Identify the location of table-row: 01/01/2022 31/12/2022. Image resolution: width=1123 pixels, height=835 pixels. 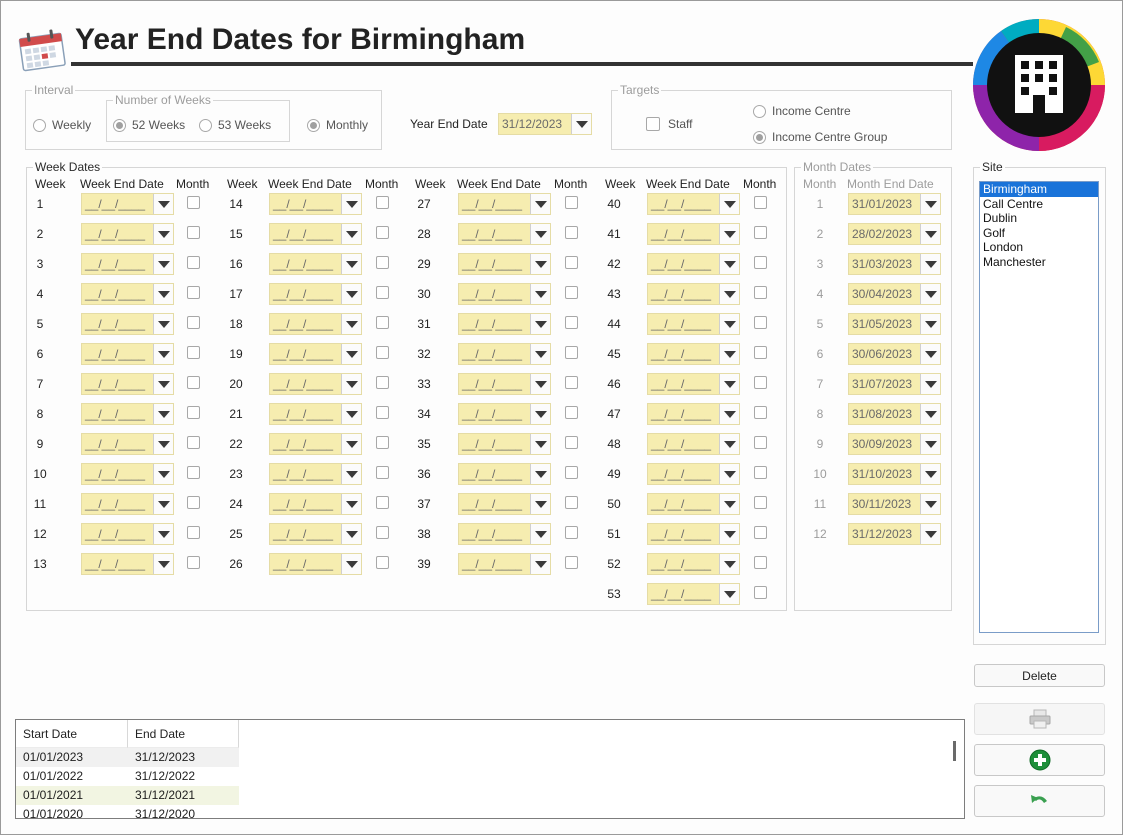
(127, 776).